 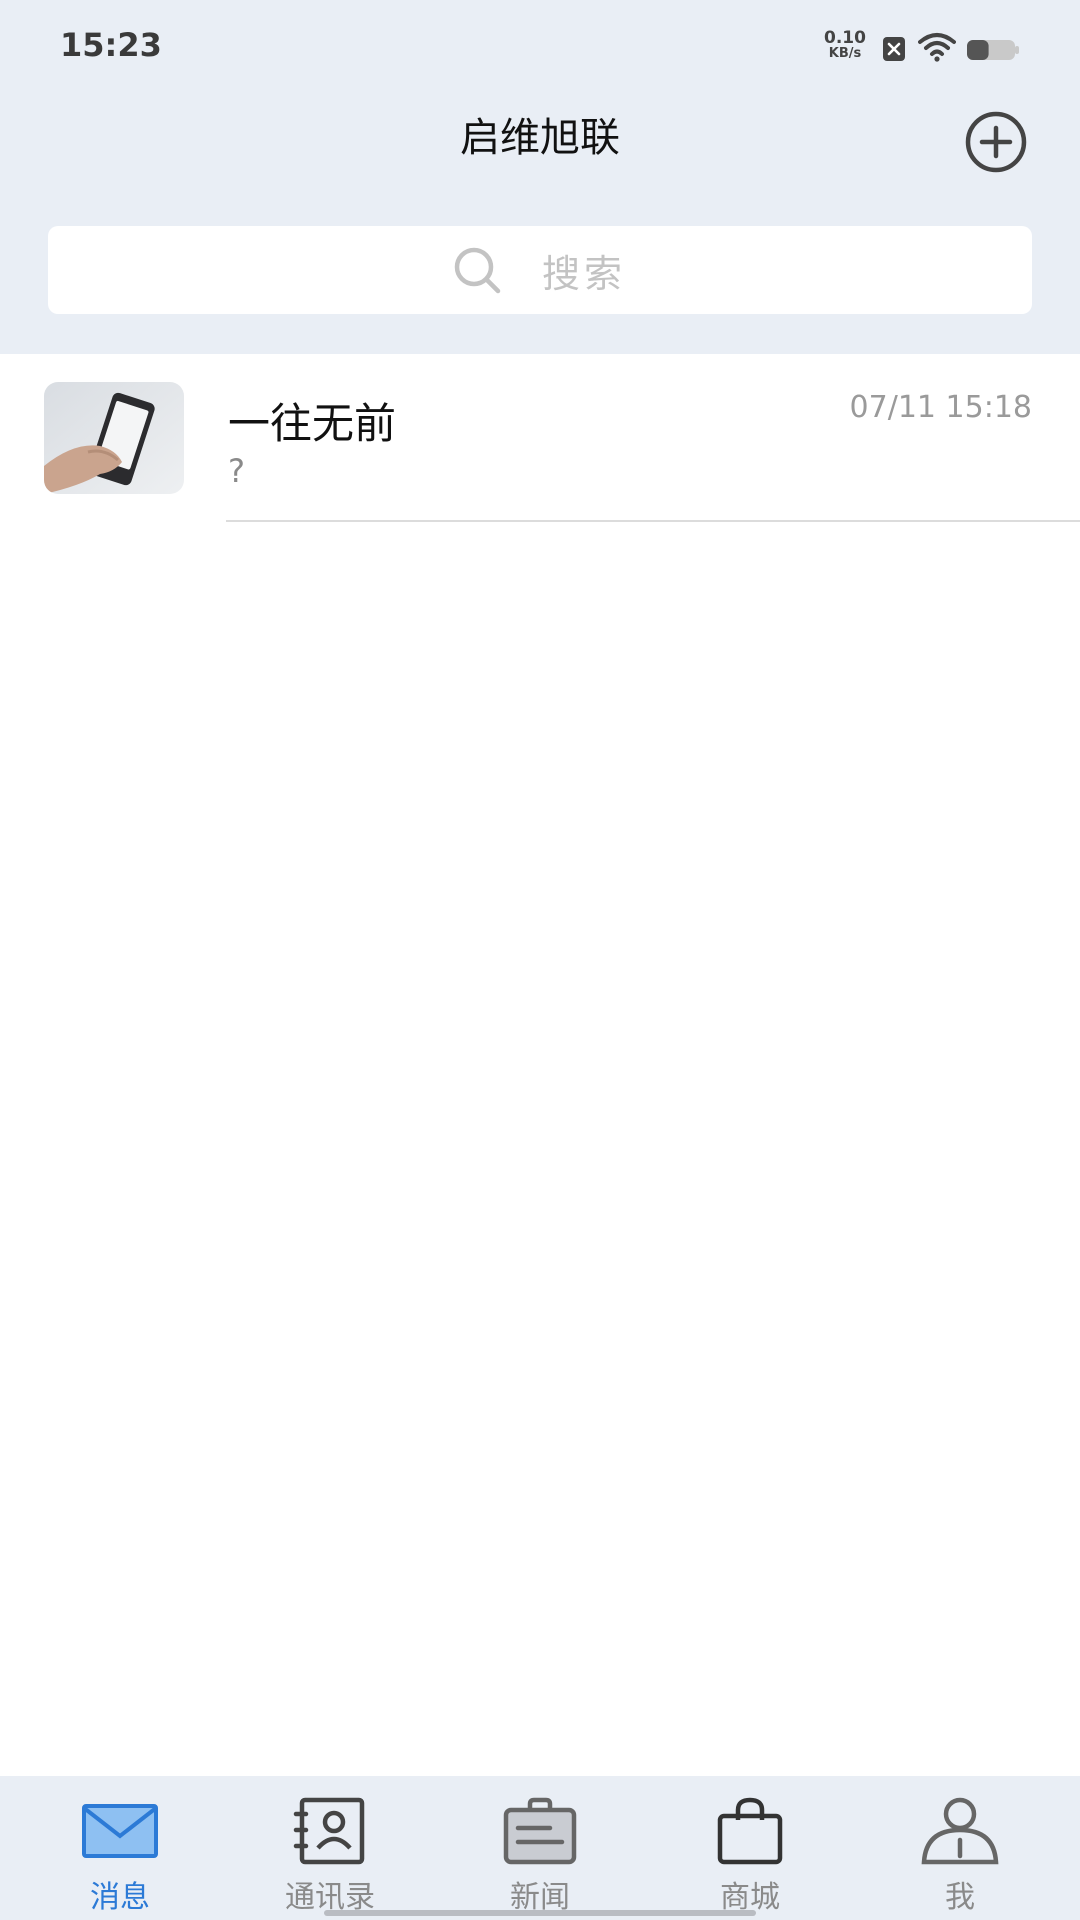 I want to click on battery-icon, so click(x=993, y=50).